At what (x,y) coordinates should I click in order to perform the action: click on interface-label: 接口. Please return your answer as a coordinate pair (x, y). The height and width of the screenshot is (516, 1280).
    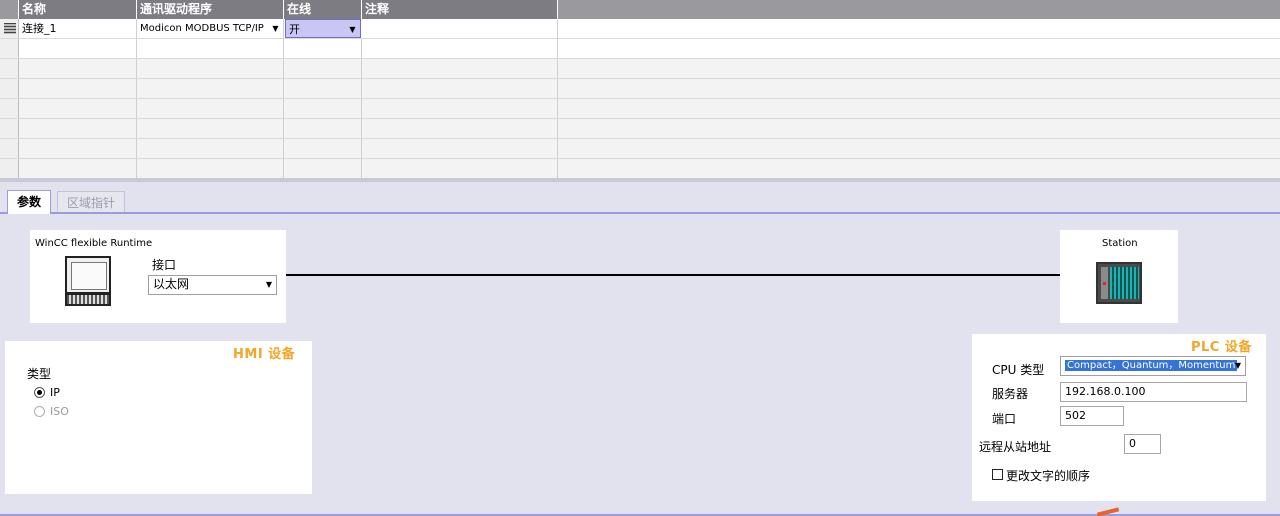
    Looking at the image, I should click on (164, 265).